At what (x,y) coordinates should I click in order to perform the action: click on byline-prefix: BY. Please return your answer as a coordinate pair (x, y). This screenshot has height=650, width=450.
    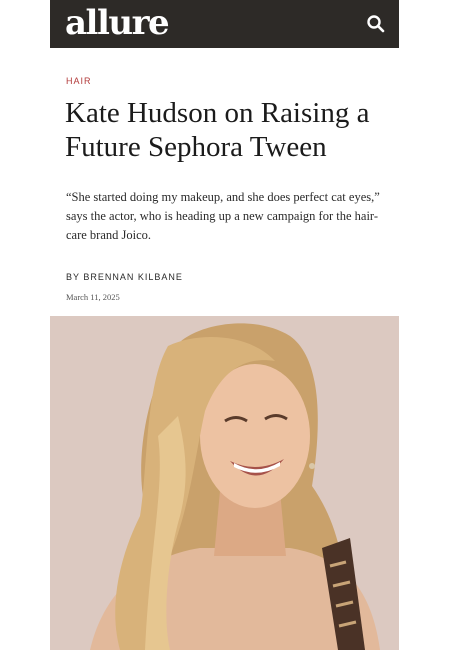
    Looking at the image, I should click on (73, 277).